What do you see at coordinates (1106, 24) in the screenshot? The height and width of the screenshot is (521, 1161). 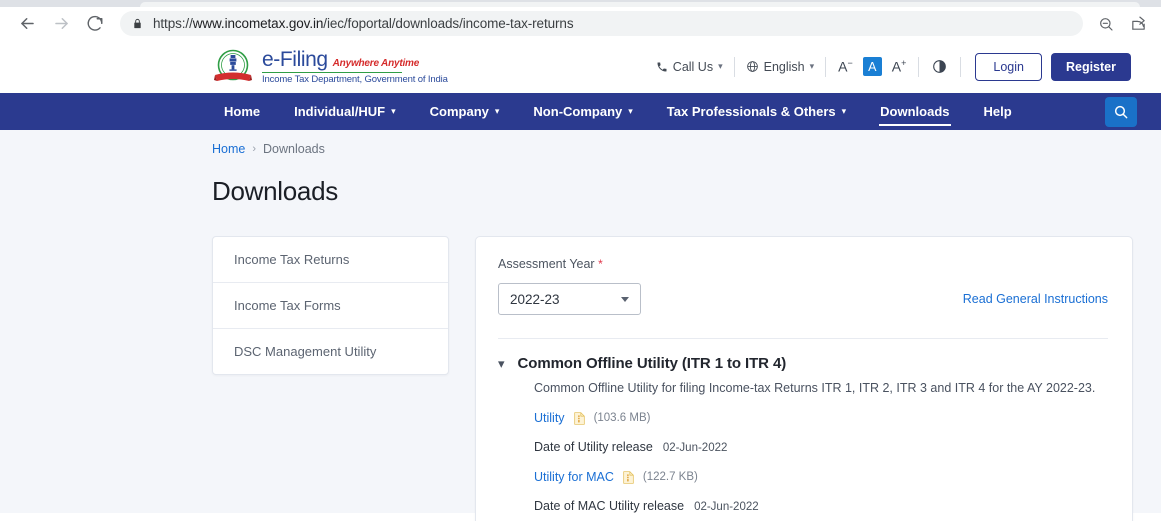 I see `zoom-out-icon` at bounding box center [1106, 24].